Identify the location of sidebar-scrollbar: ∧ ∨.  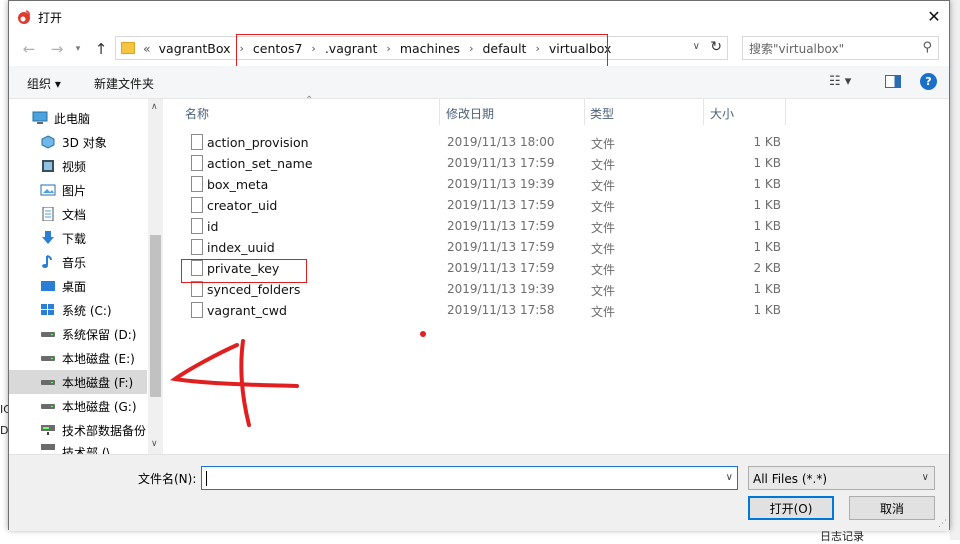
(155, 276).